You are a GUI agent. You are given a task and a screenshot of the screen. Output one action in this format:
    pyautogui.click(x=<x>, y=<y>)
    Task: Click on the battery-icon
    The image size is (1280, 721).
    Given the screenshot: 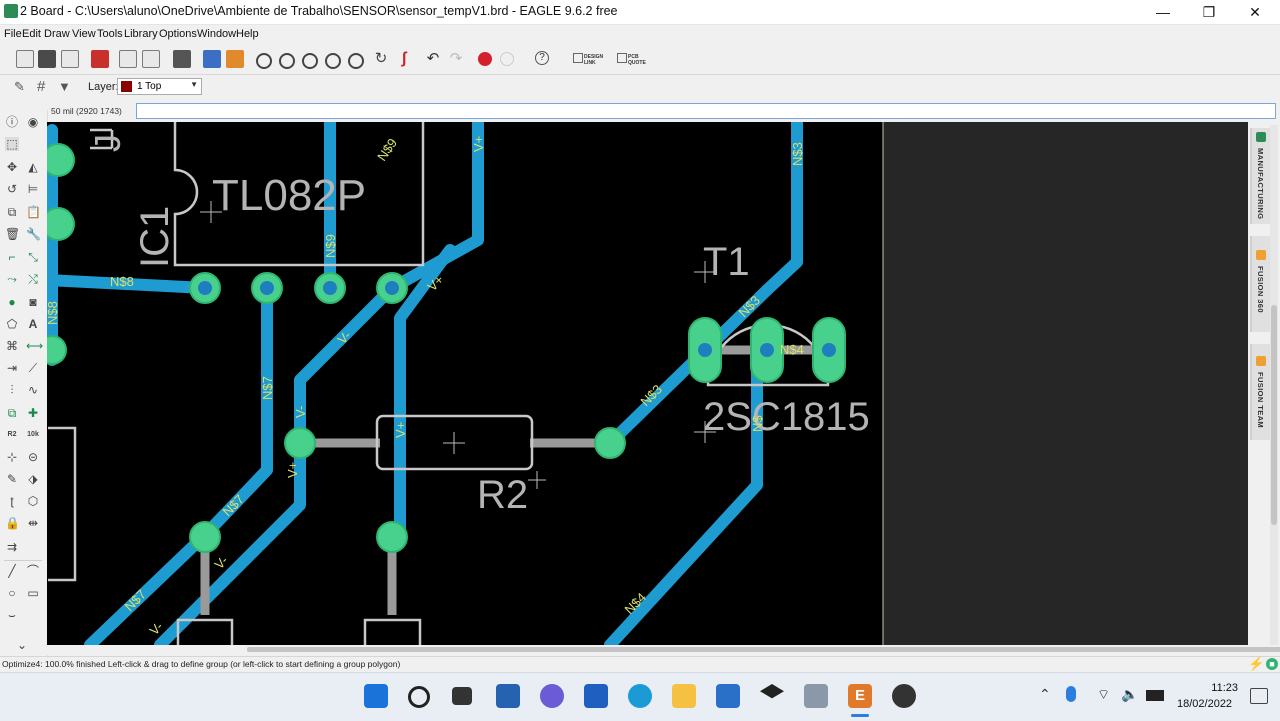 What is the action you would take?
    pyautogui.click(x=1155, y=695)
    